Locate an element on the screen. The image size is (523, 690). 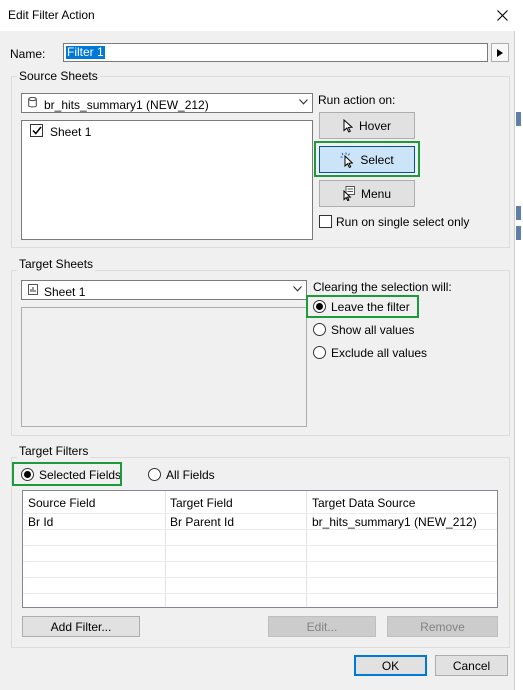
dialog-title: Edit Filter Action is located at coordinates (51, 15).